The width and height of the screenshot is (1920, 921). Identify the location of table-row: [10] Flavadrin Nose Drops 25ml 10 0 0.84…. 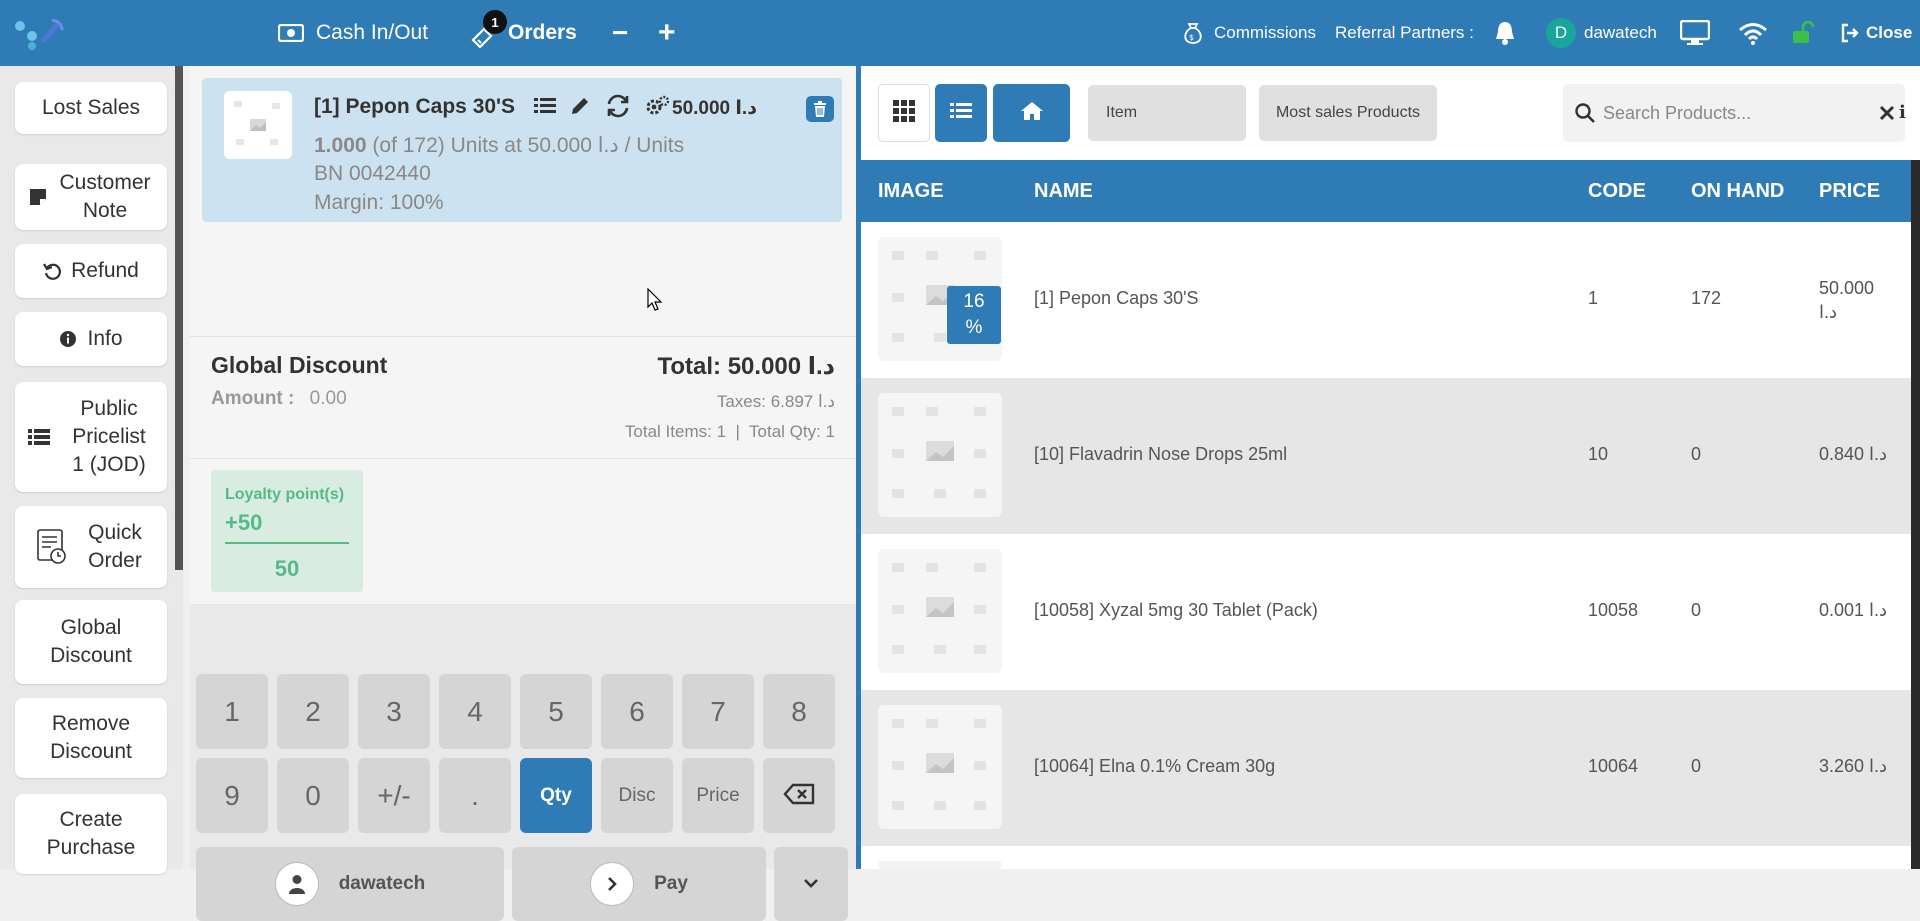
(1386, 456).